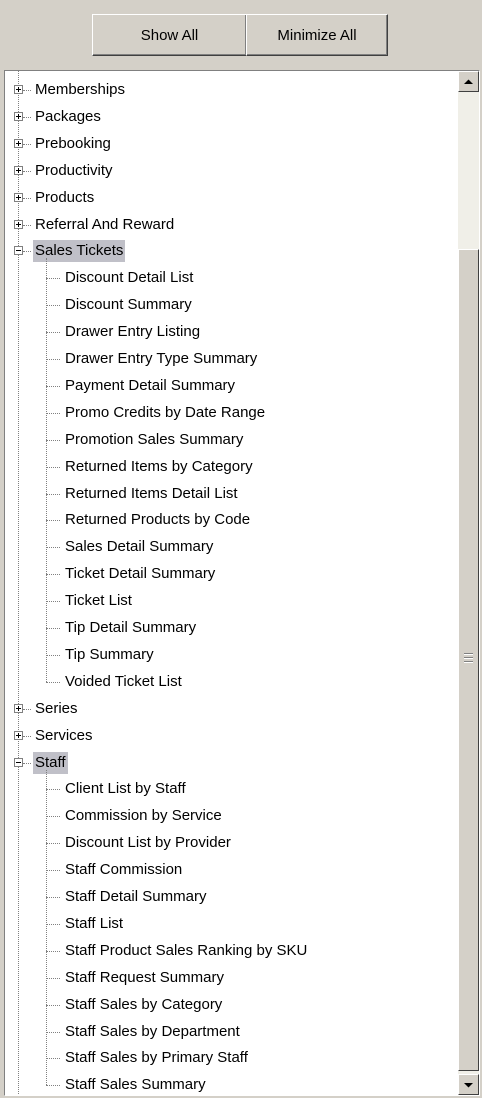 This screenshot has height=1098, width=482. What do you see at coordinates (50, 762) in the screenshot?
I see `tree-node-label: Staff` at bounding box center [50, 762].